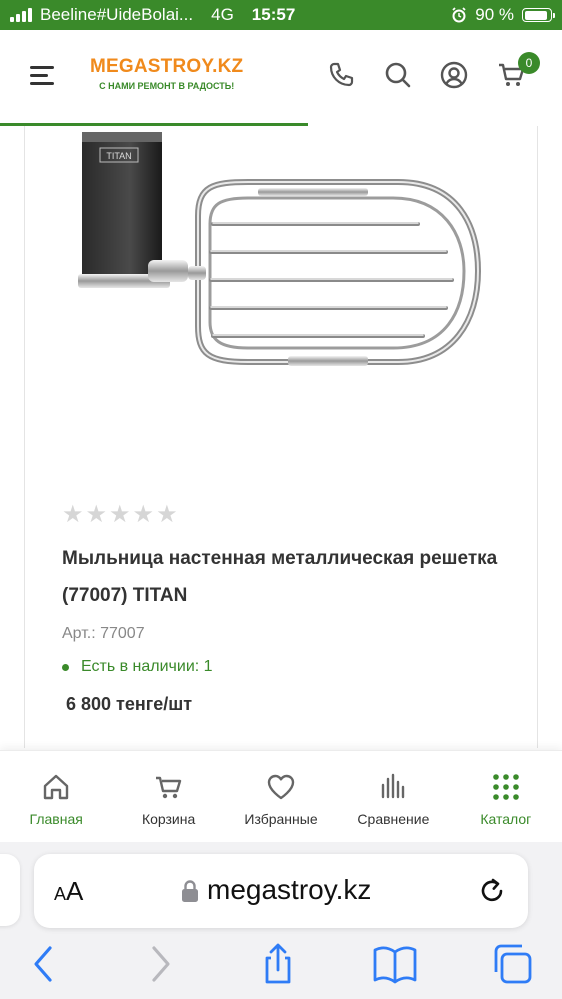  I want to click on nav-favorites: Избранные, so click(281, 796).